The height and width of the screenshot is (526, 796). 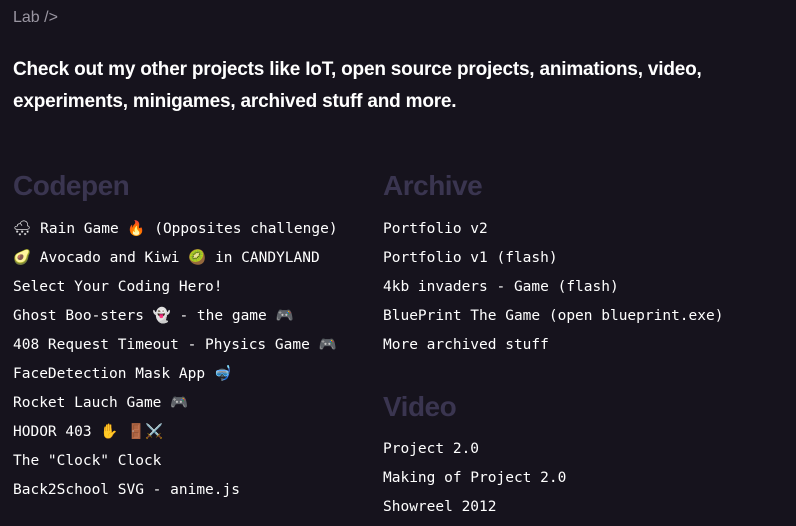 I want to click on list-item: FaceDetection Mask App 🤿, so click(x=175, y=374).